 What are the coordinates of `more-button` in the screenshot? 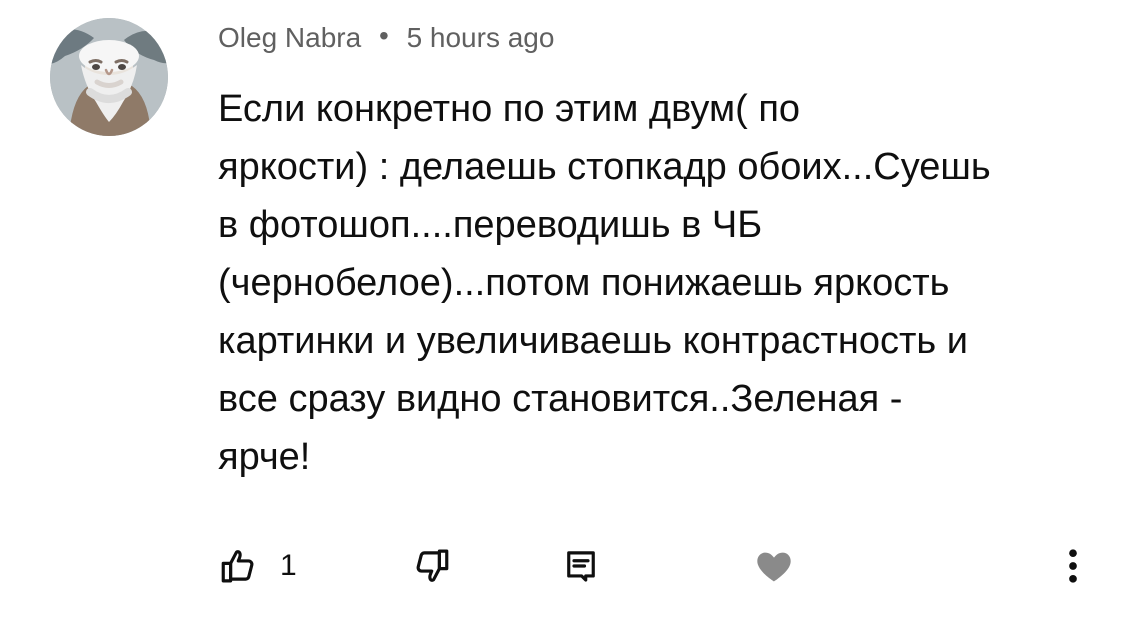 It's located at (1073, 566).